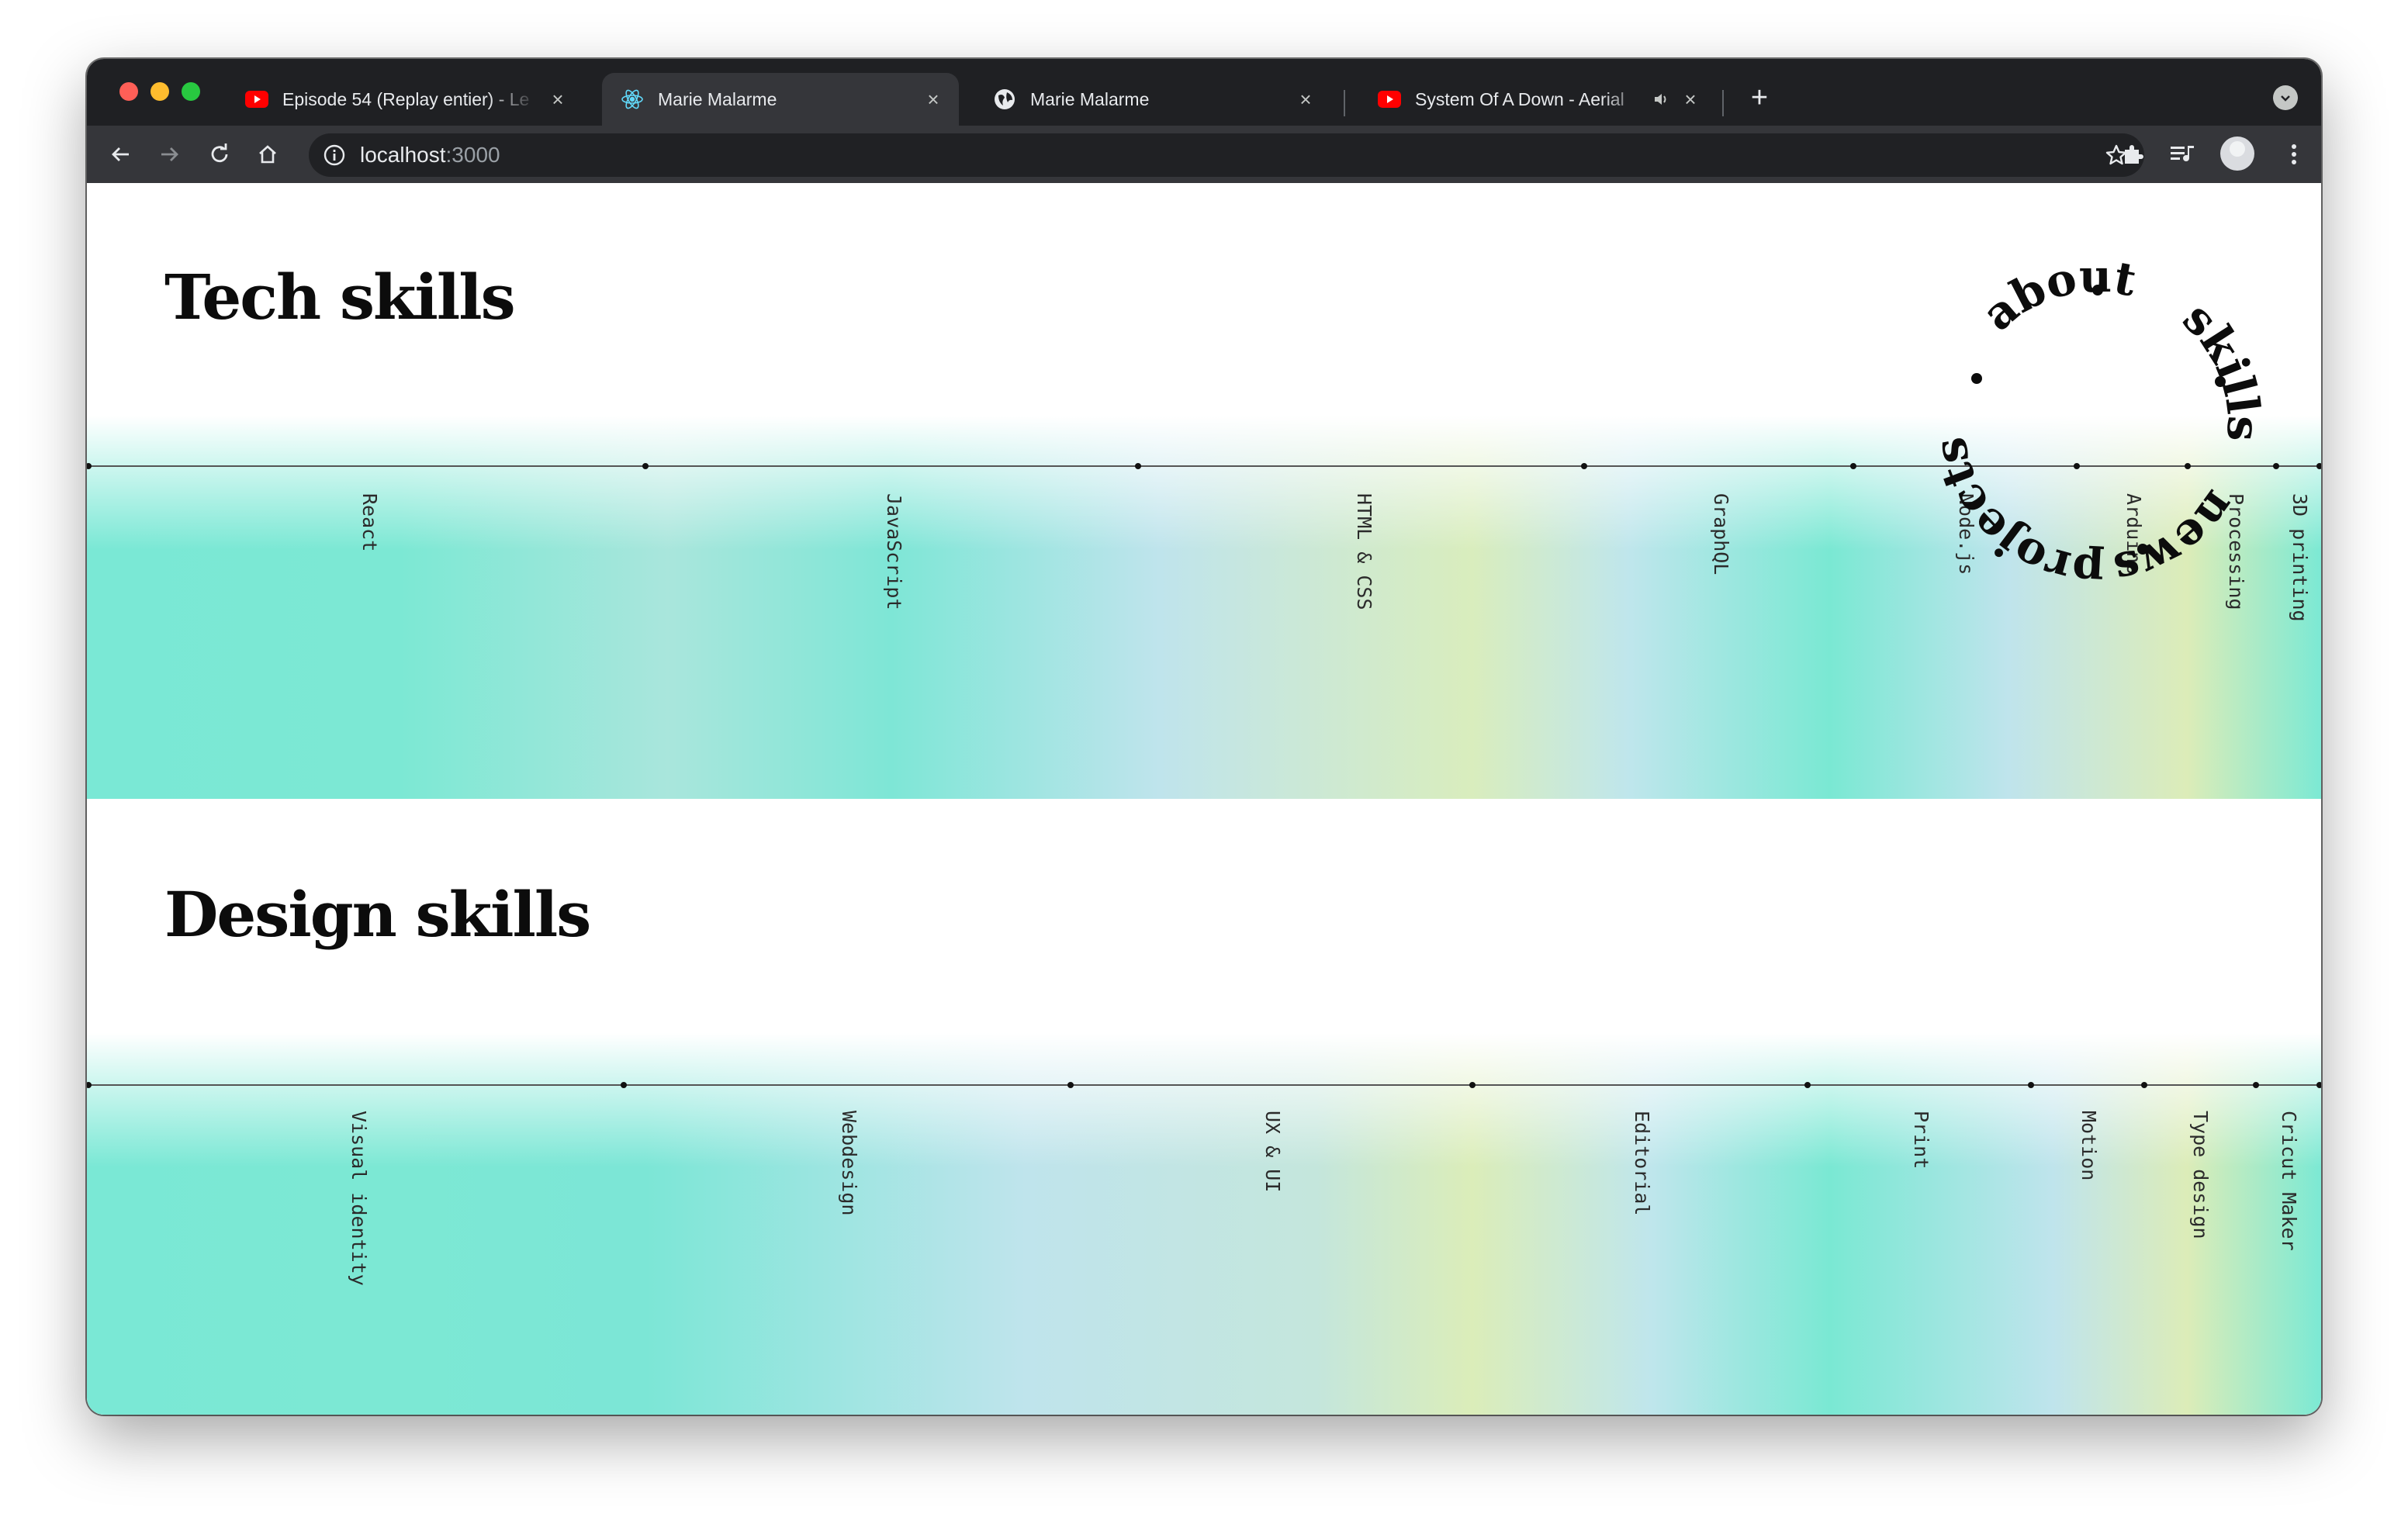 The image size is (2408, 1531). I want to click on skill-label: Visual identity, so click(359, 1198).